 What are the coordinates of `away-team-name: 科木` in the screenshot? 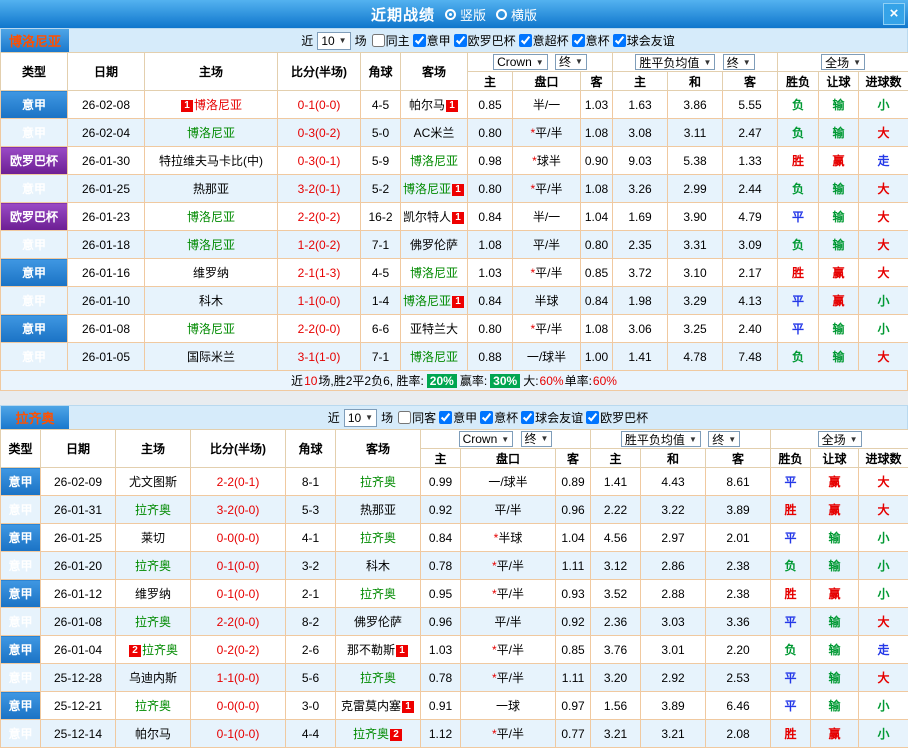 It's located at (378, 566).